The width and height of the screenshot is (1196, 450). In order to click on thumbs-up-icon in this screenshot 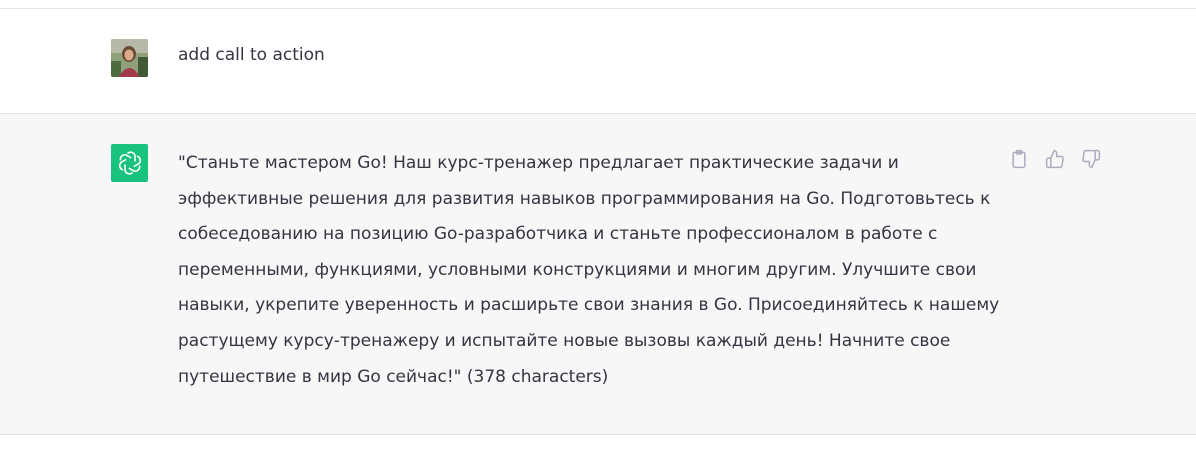, I will do `click(1054, 159)`.